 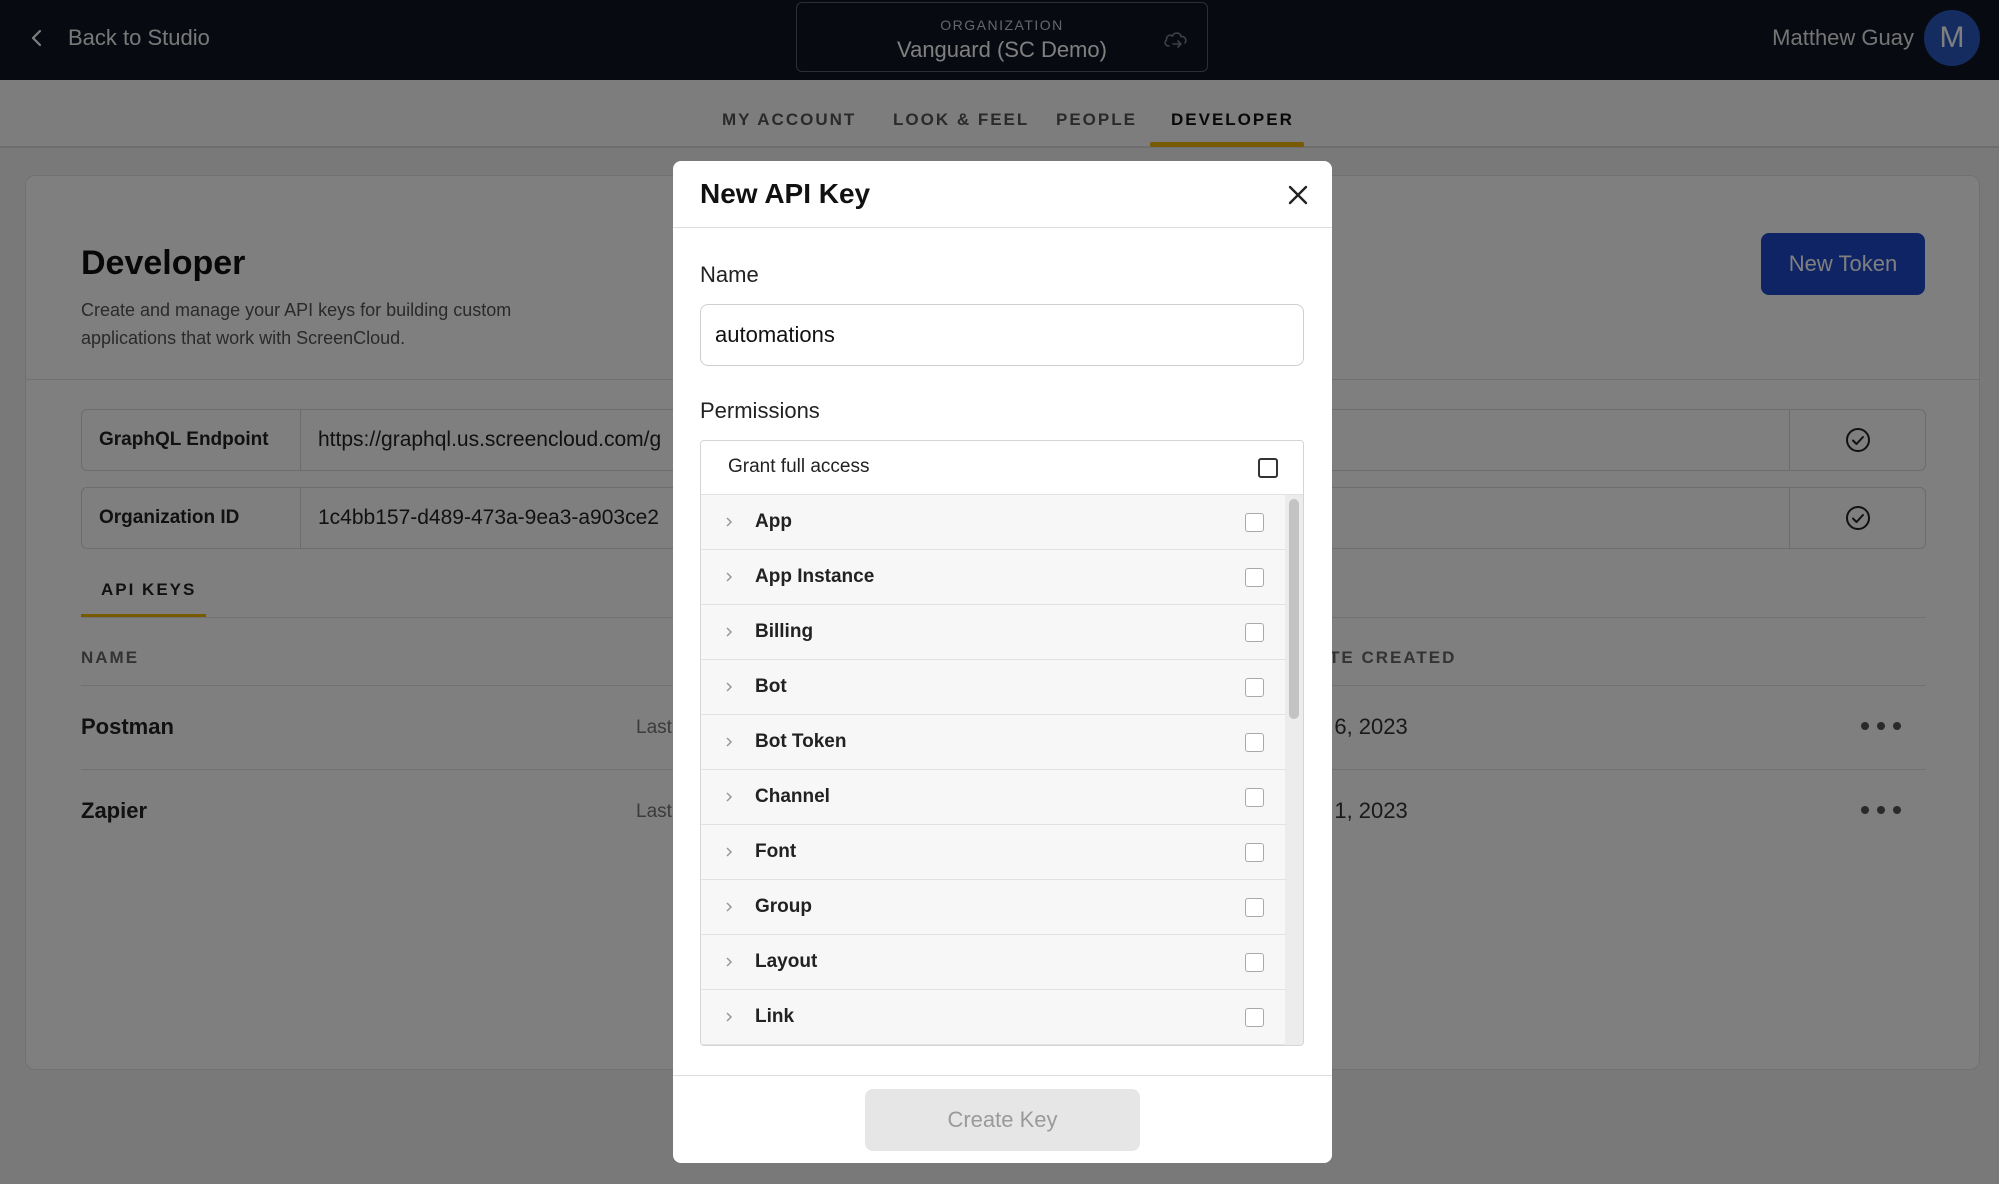 I want to click on permission-item-bot-token: Bot Token, so click(x=994, y=742).